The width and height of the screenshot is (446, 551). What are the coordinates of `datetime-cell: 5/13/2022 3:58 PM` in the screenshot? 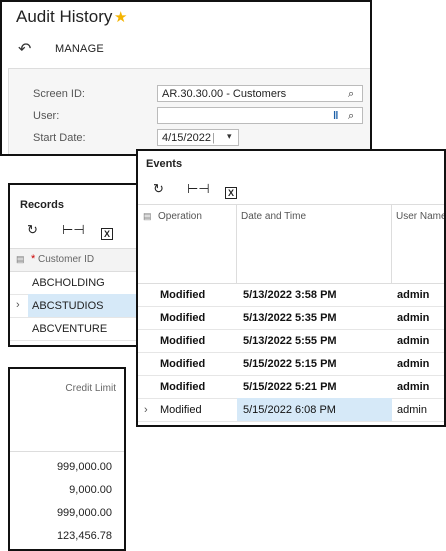 It's located at (290, 295).